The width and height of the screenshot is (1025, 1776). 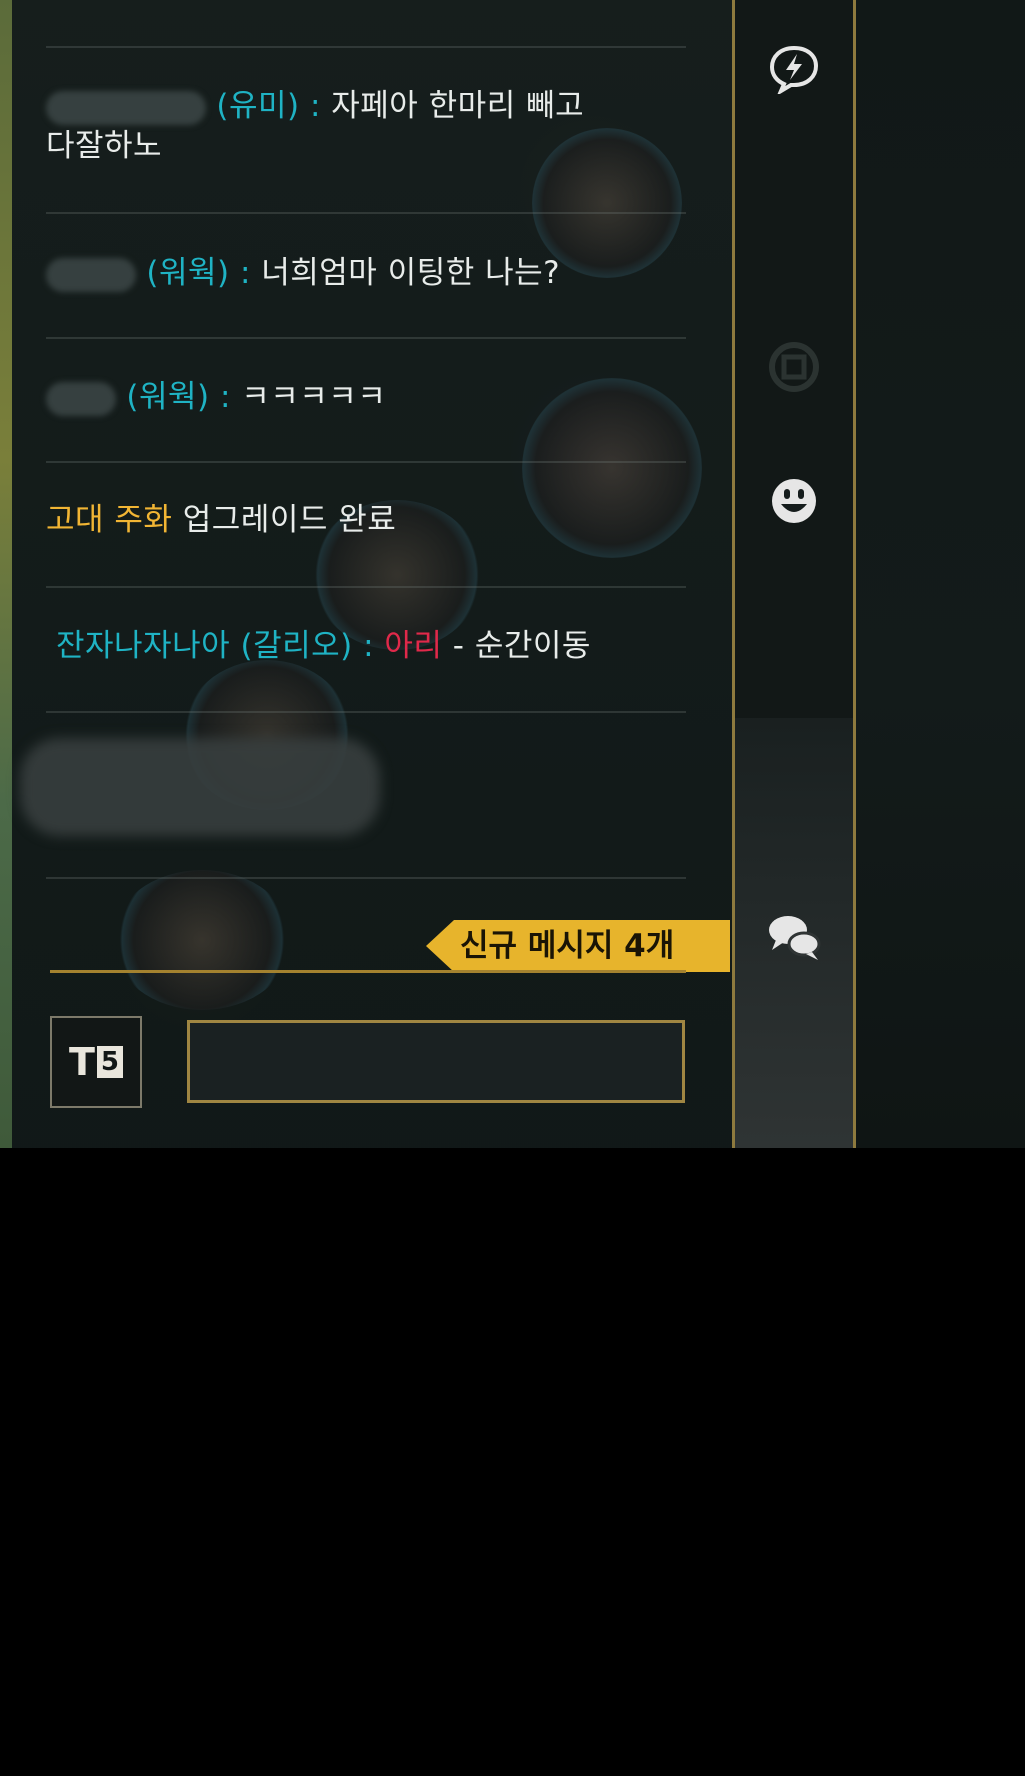 What do you see at coordinates (794, 937) in the screenshot?
I see `chat-bubbles-icon` at bounding box center [794, 937].